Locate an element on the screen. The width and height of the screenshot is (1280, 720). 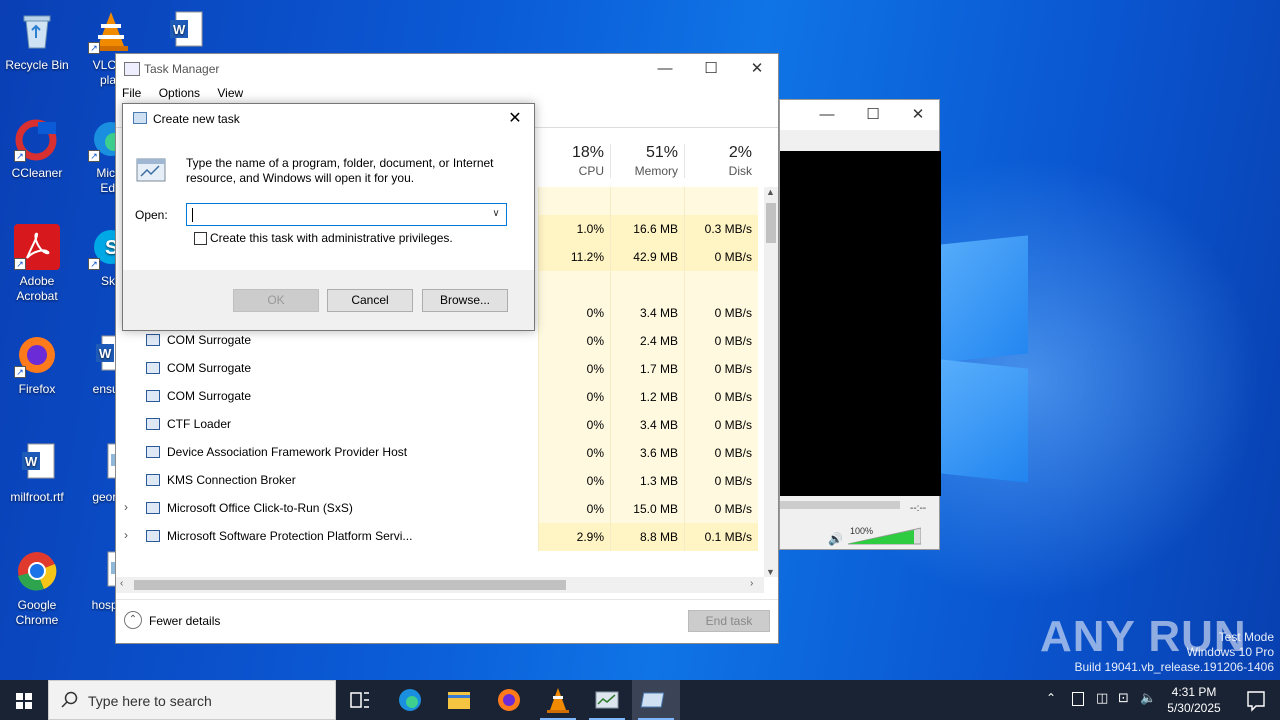
scroll-right-arrow-icon: › is located at coordinates (751, 583).